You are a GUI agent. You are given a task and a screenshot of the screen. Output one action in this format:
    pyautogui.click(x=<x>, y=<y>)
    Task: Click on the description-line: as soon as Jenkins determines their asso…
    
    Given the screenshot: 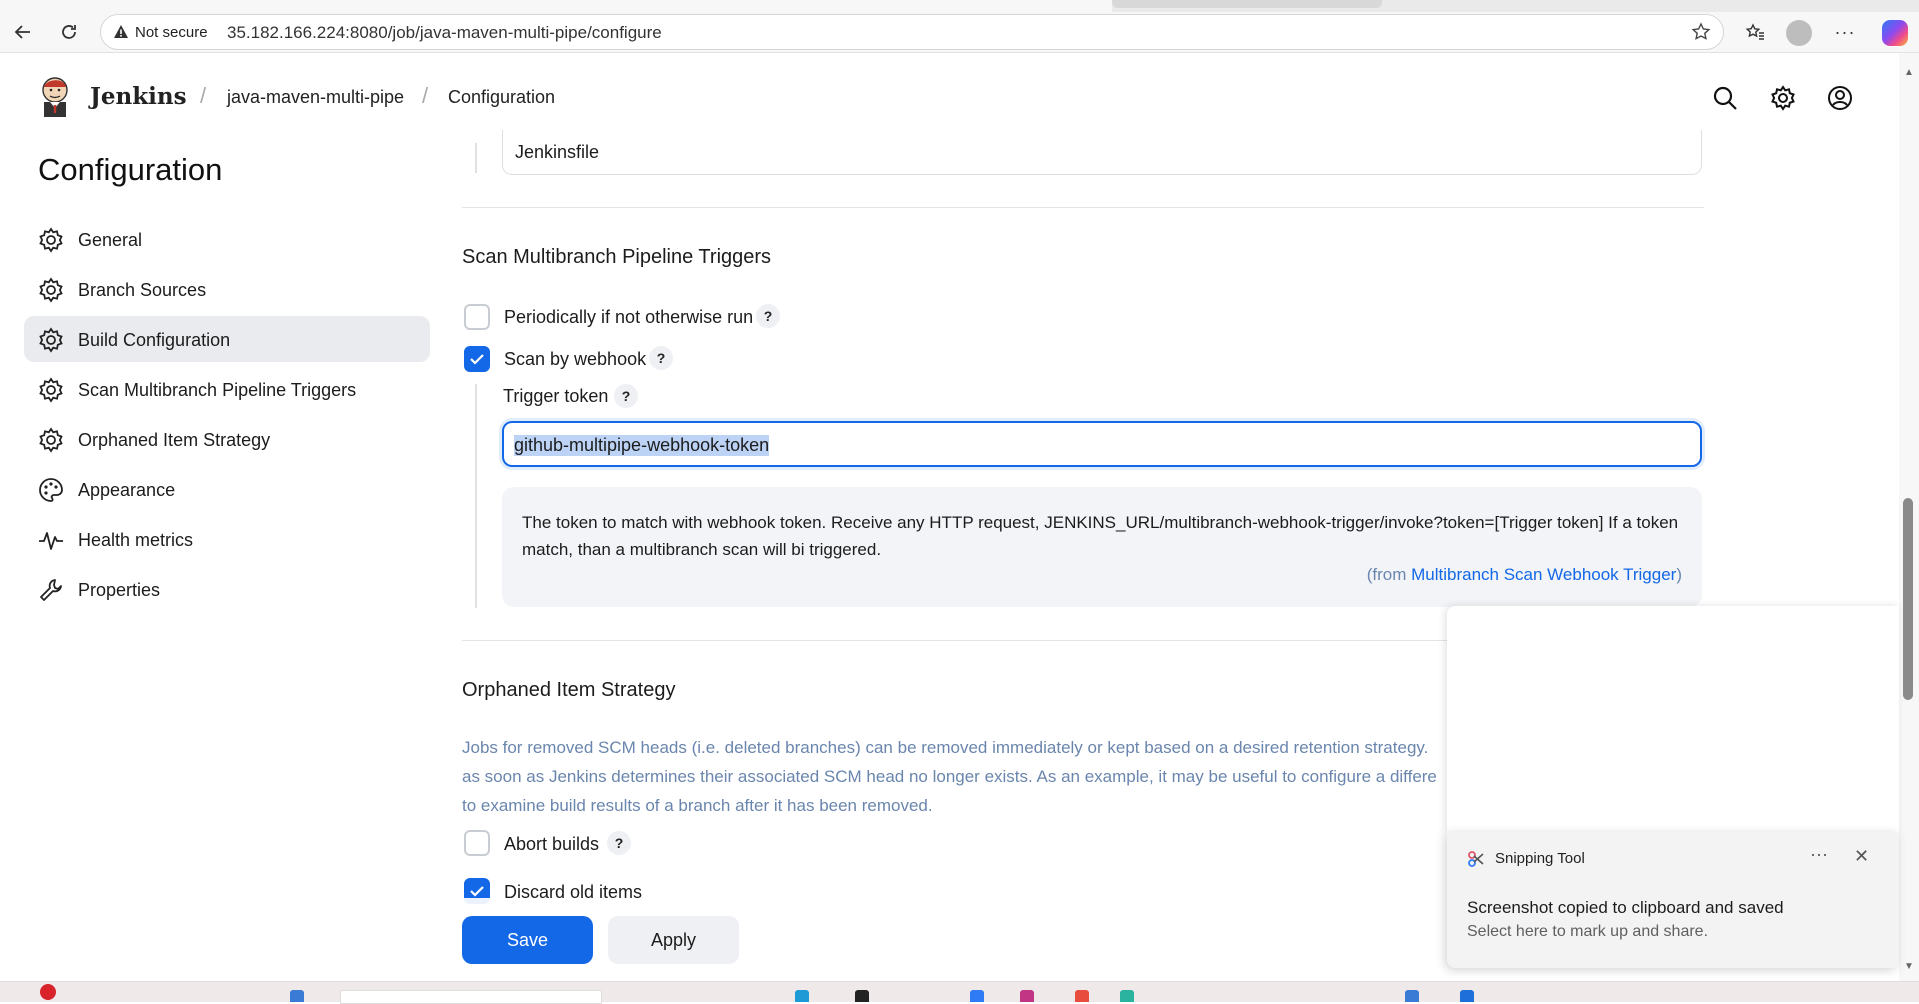 What is the action you would take?
    pyautogui.click(x=949, y=776)
    